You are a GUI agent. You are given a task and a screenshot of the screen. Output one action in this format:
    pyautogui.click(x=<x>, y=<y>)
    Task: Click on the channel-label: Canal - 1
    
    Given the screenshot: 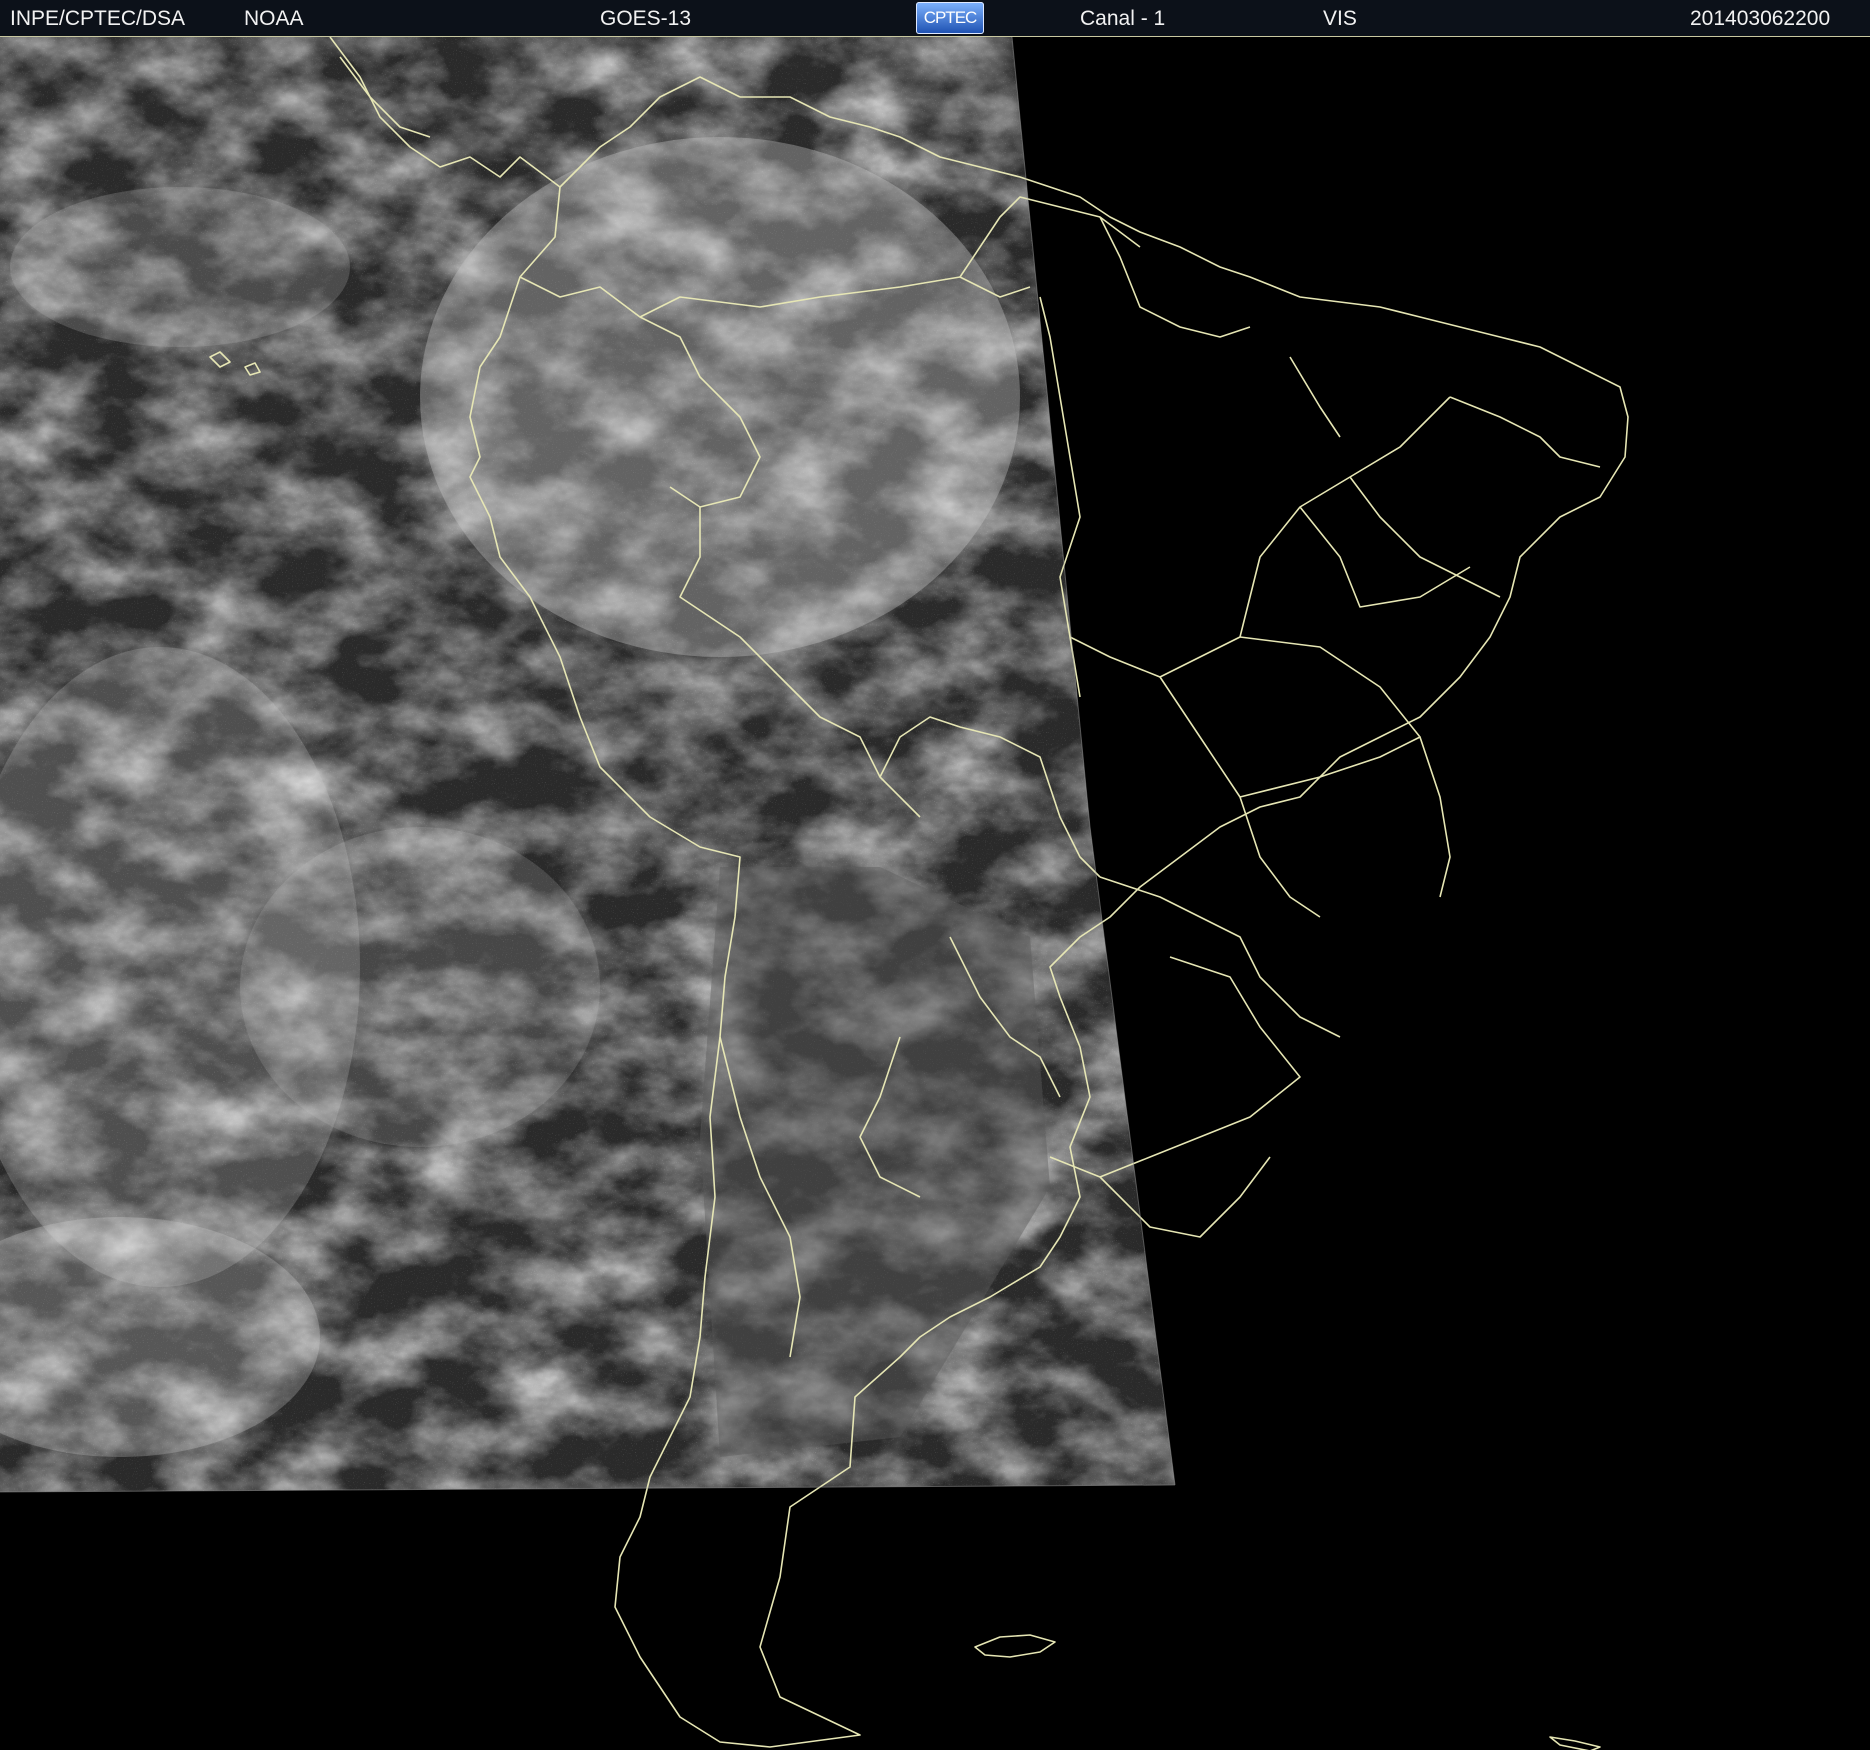 What is the action you would take?
    pyautogui.click(x=1123, y=18)
    